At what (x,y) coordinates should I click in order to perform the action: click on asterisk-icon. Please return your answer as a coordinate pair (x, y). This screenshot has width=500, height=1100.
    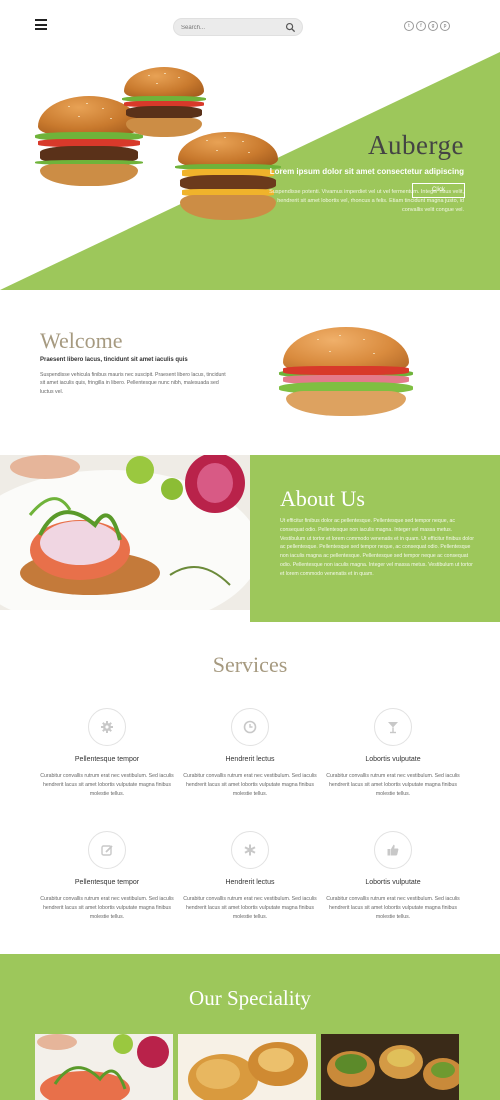
    Looking at the image, I should click on (250, 850).